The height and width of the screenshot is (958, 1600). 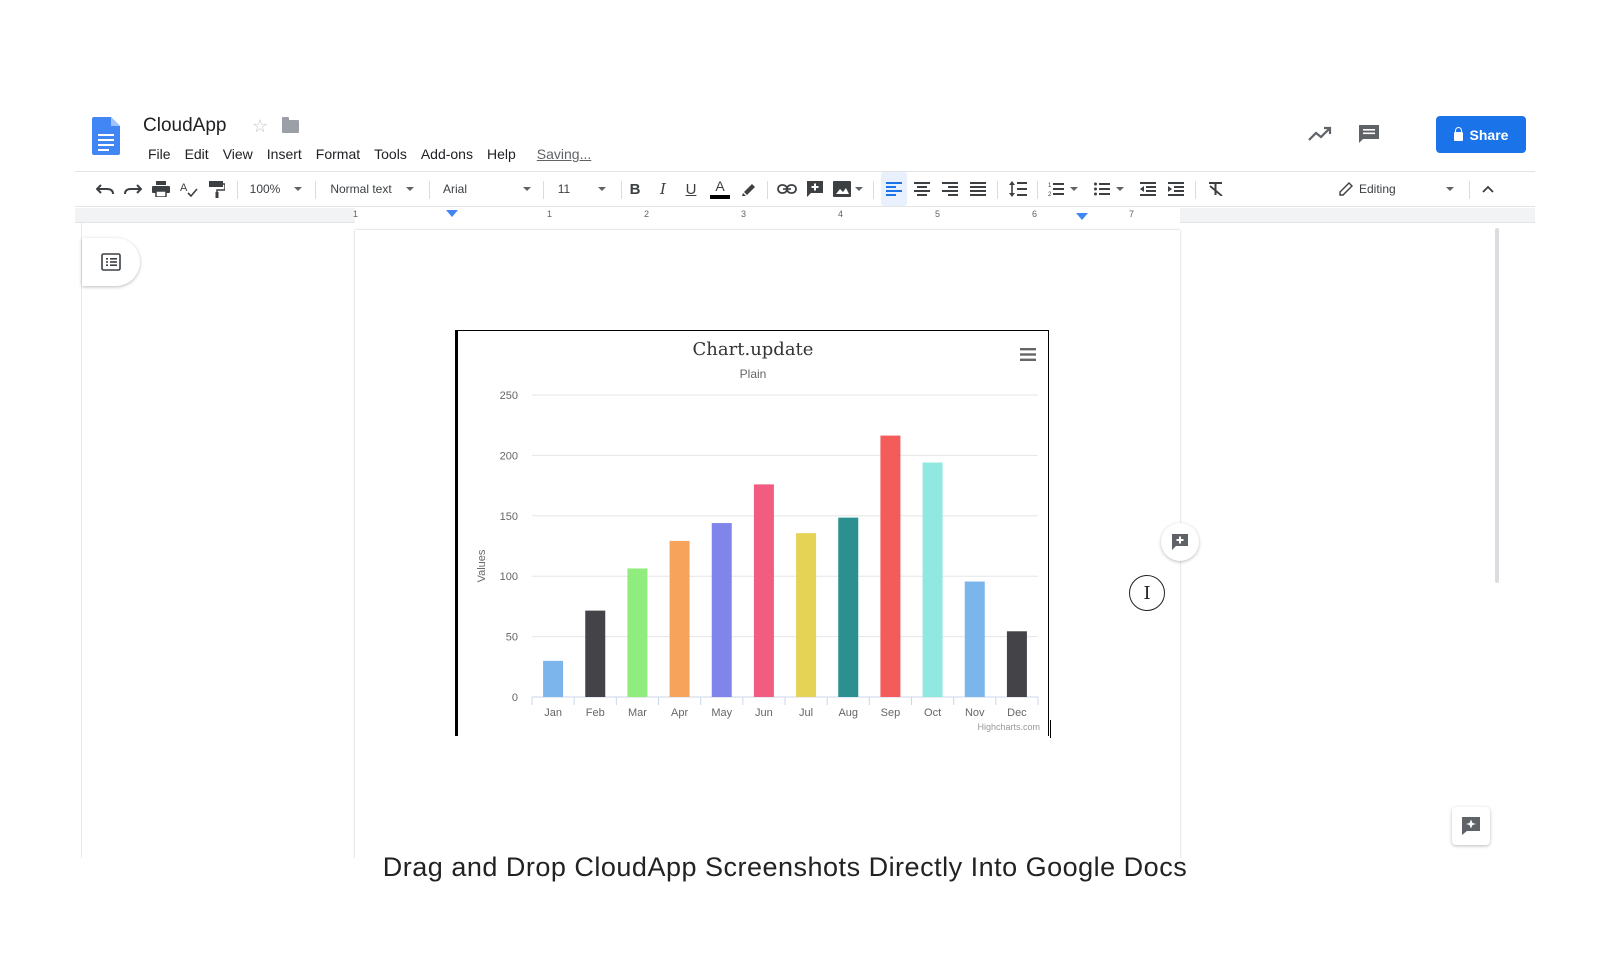 What do you see at coordinates (932, 713) in the screenshot?
I see `x-tick-label: Oct` at bounding box center [932, 713].